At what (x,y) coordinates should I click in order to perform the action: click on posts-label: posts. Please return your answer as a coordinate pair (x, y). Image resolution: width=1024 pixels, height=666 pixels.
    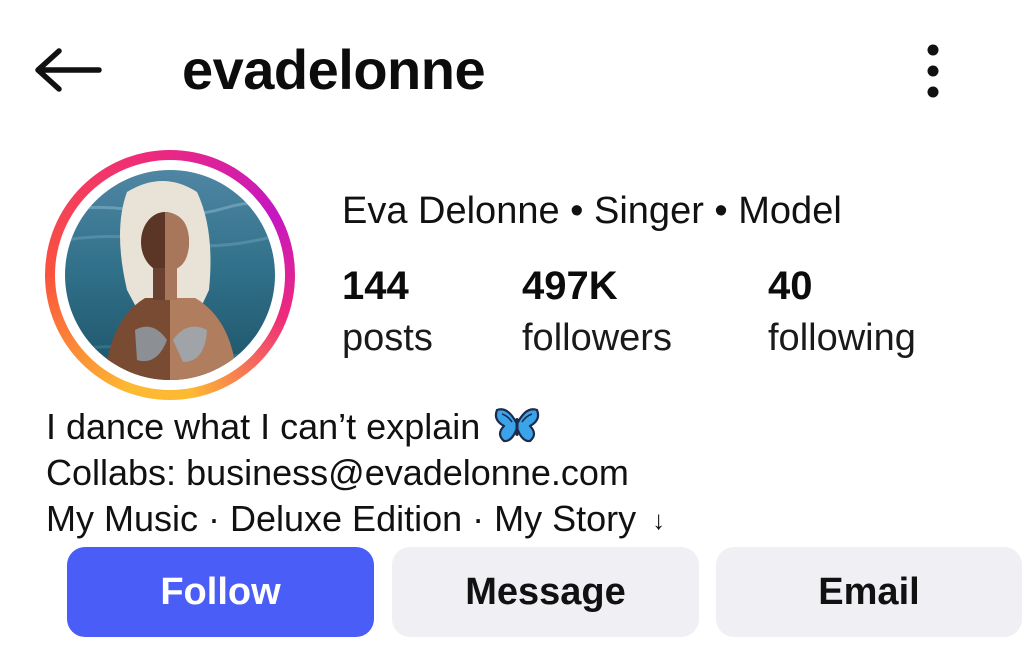
    Looking at the image, I should click on (387, 338).